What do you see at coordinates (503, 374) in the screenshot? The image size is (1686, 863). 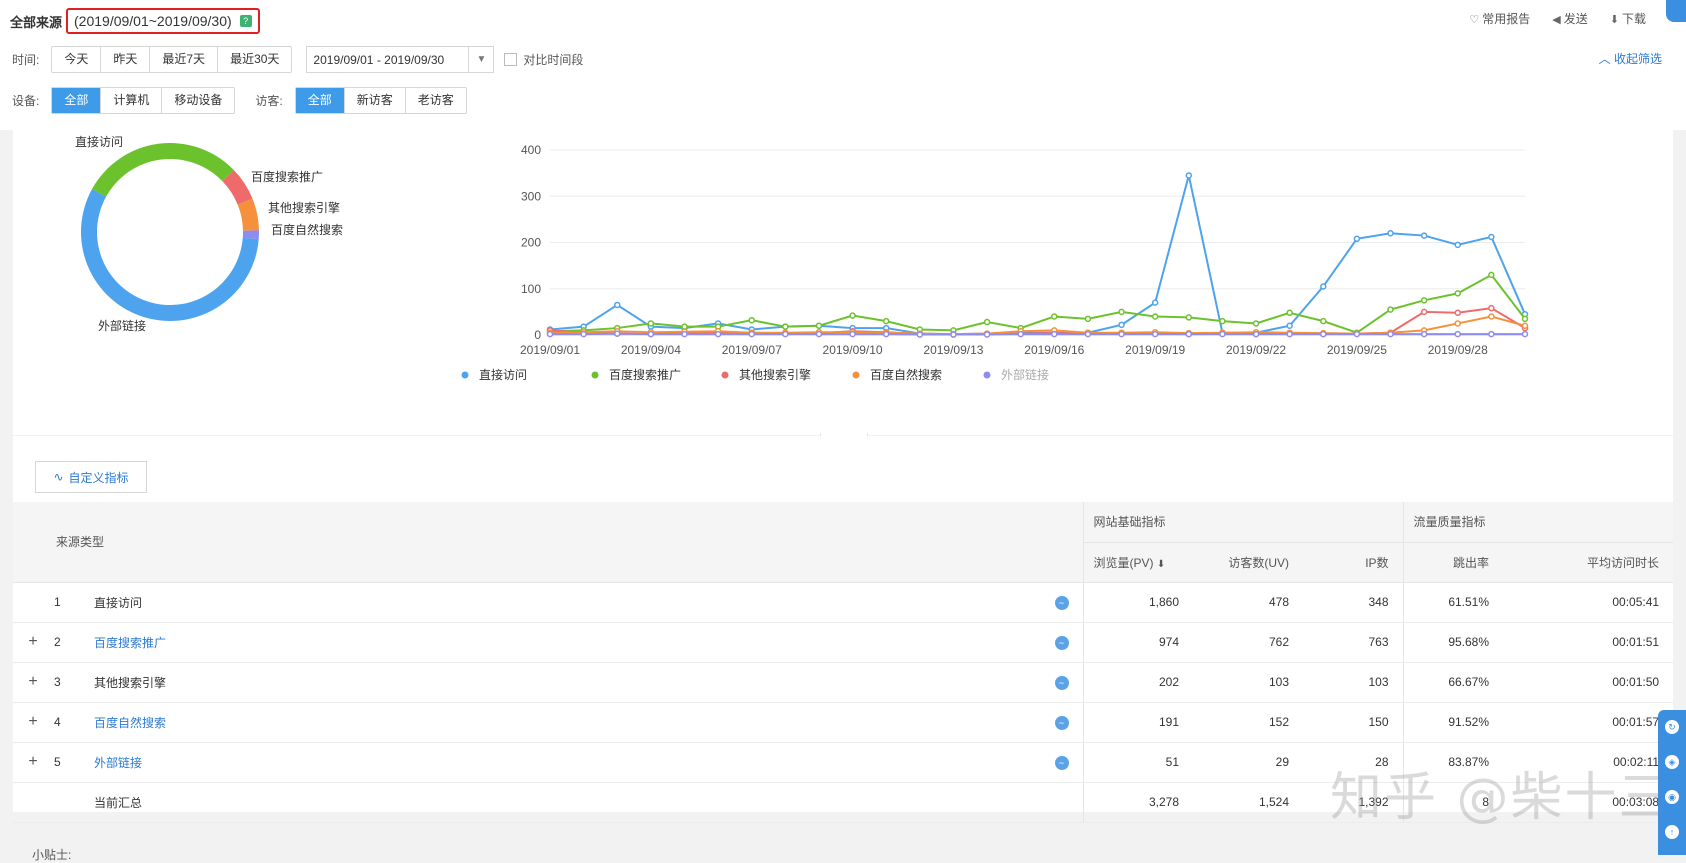 I see `legend-label: 直接访问` at bounding box center [503, 374].